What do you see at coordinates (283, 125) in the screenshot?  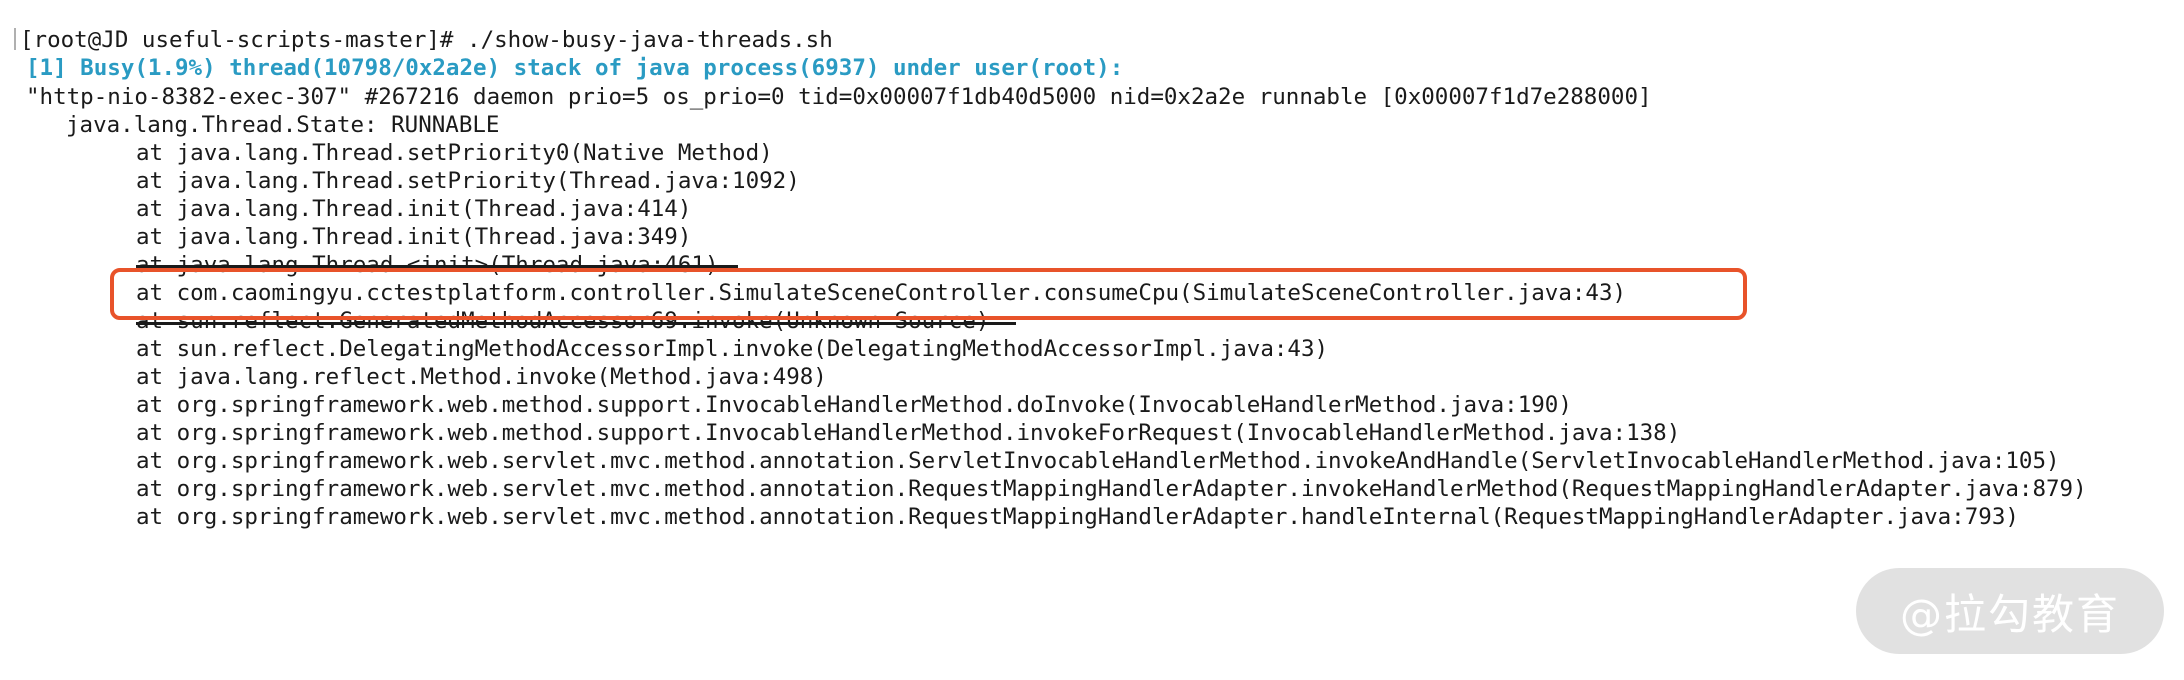 I see `thread-state: java.lang.Thread.State: RUNNABLE` at bounding box center [283, 125].